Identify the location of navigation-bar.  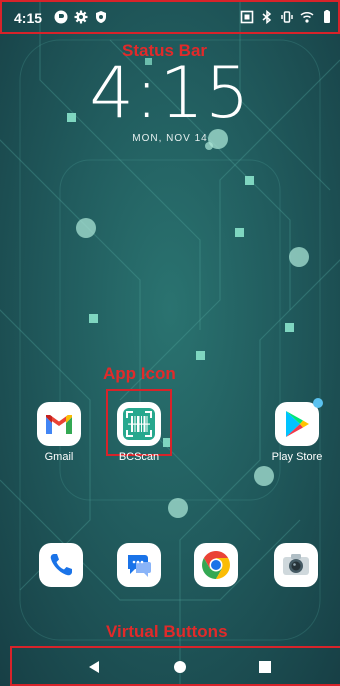
(175, 666).